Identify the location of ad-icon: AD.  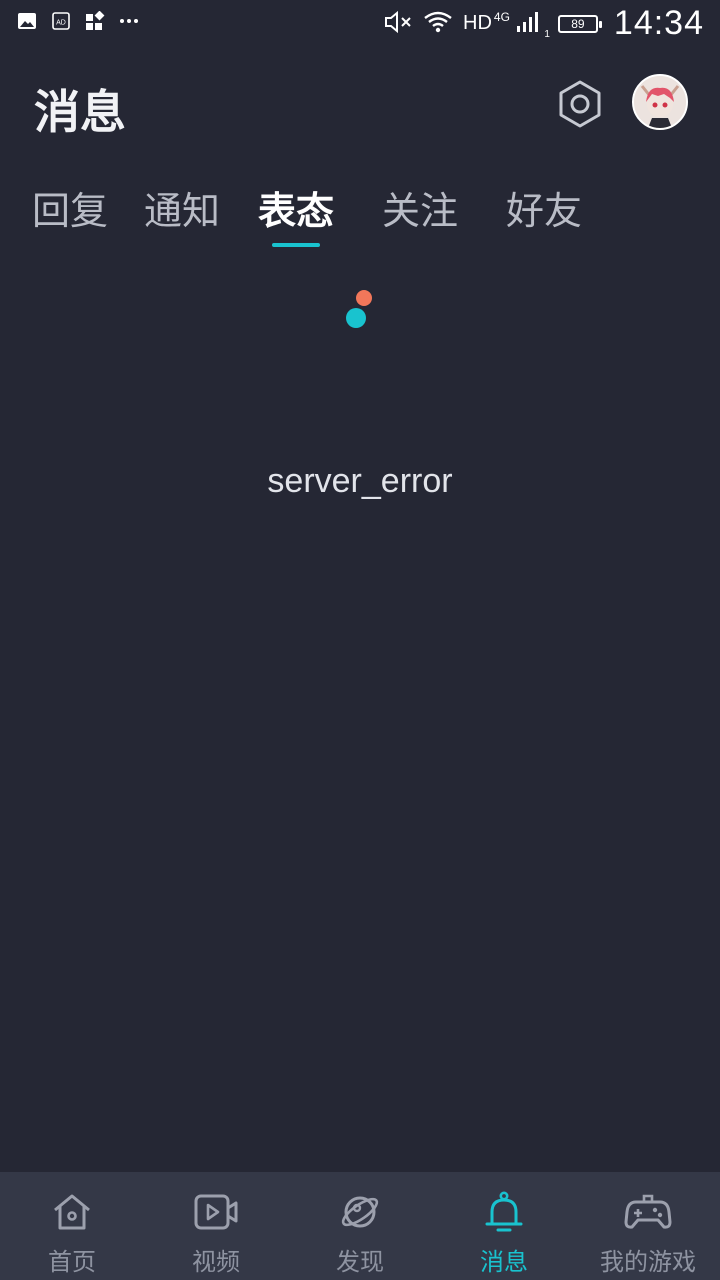
(61, 21).